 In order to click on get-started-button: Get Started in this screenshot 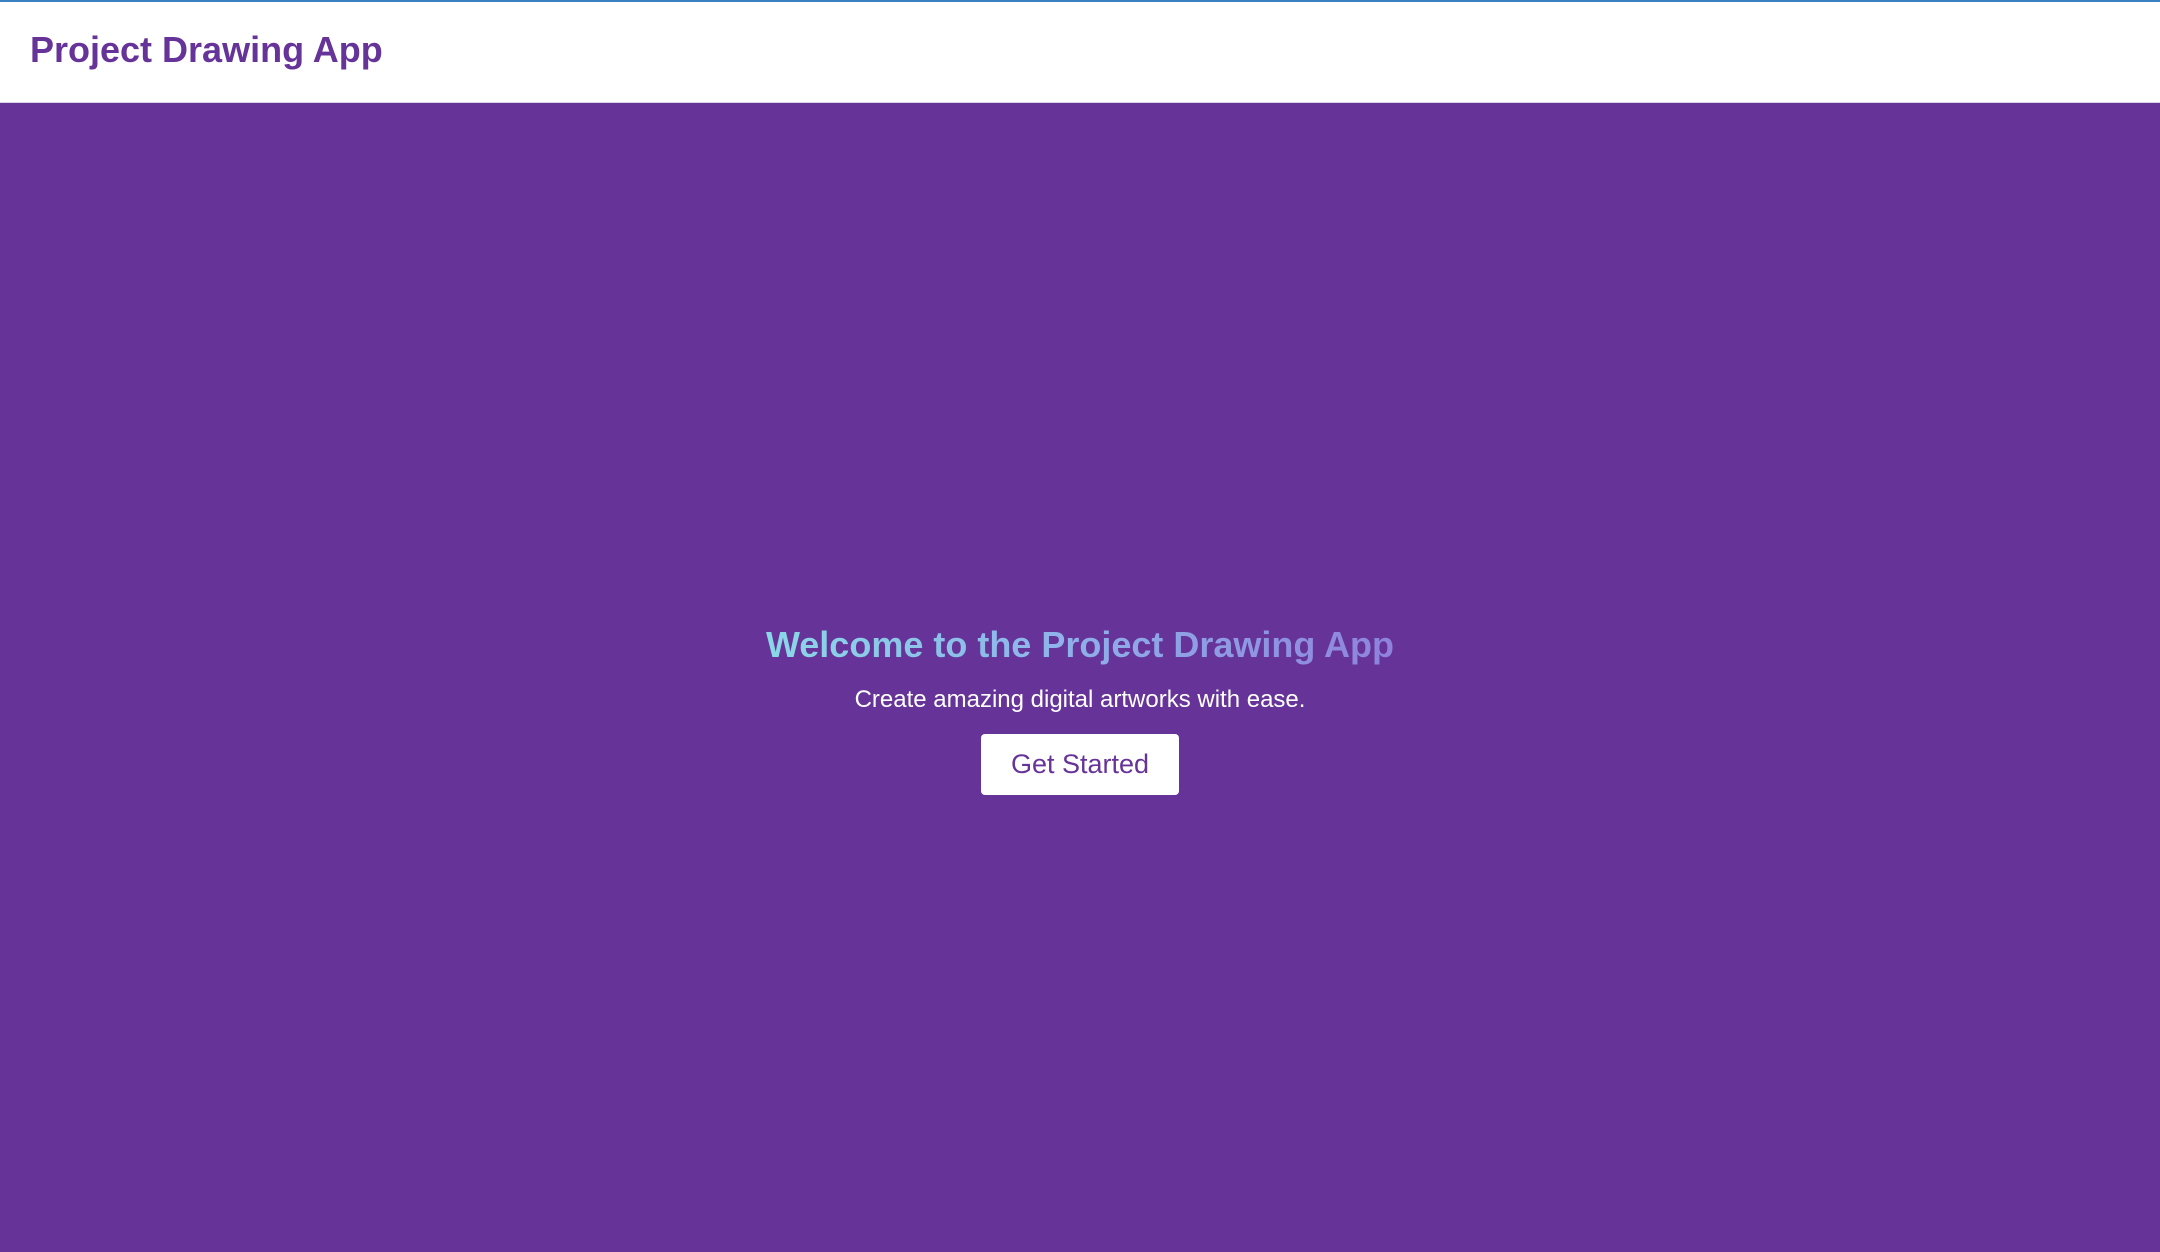, I will do `click(1080, 764)`.